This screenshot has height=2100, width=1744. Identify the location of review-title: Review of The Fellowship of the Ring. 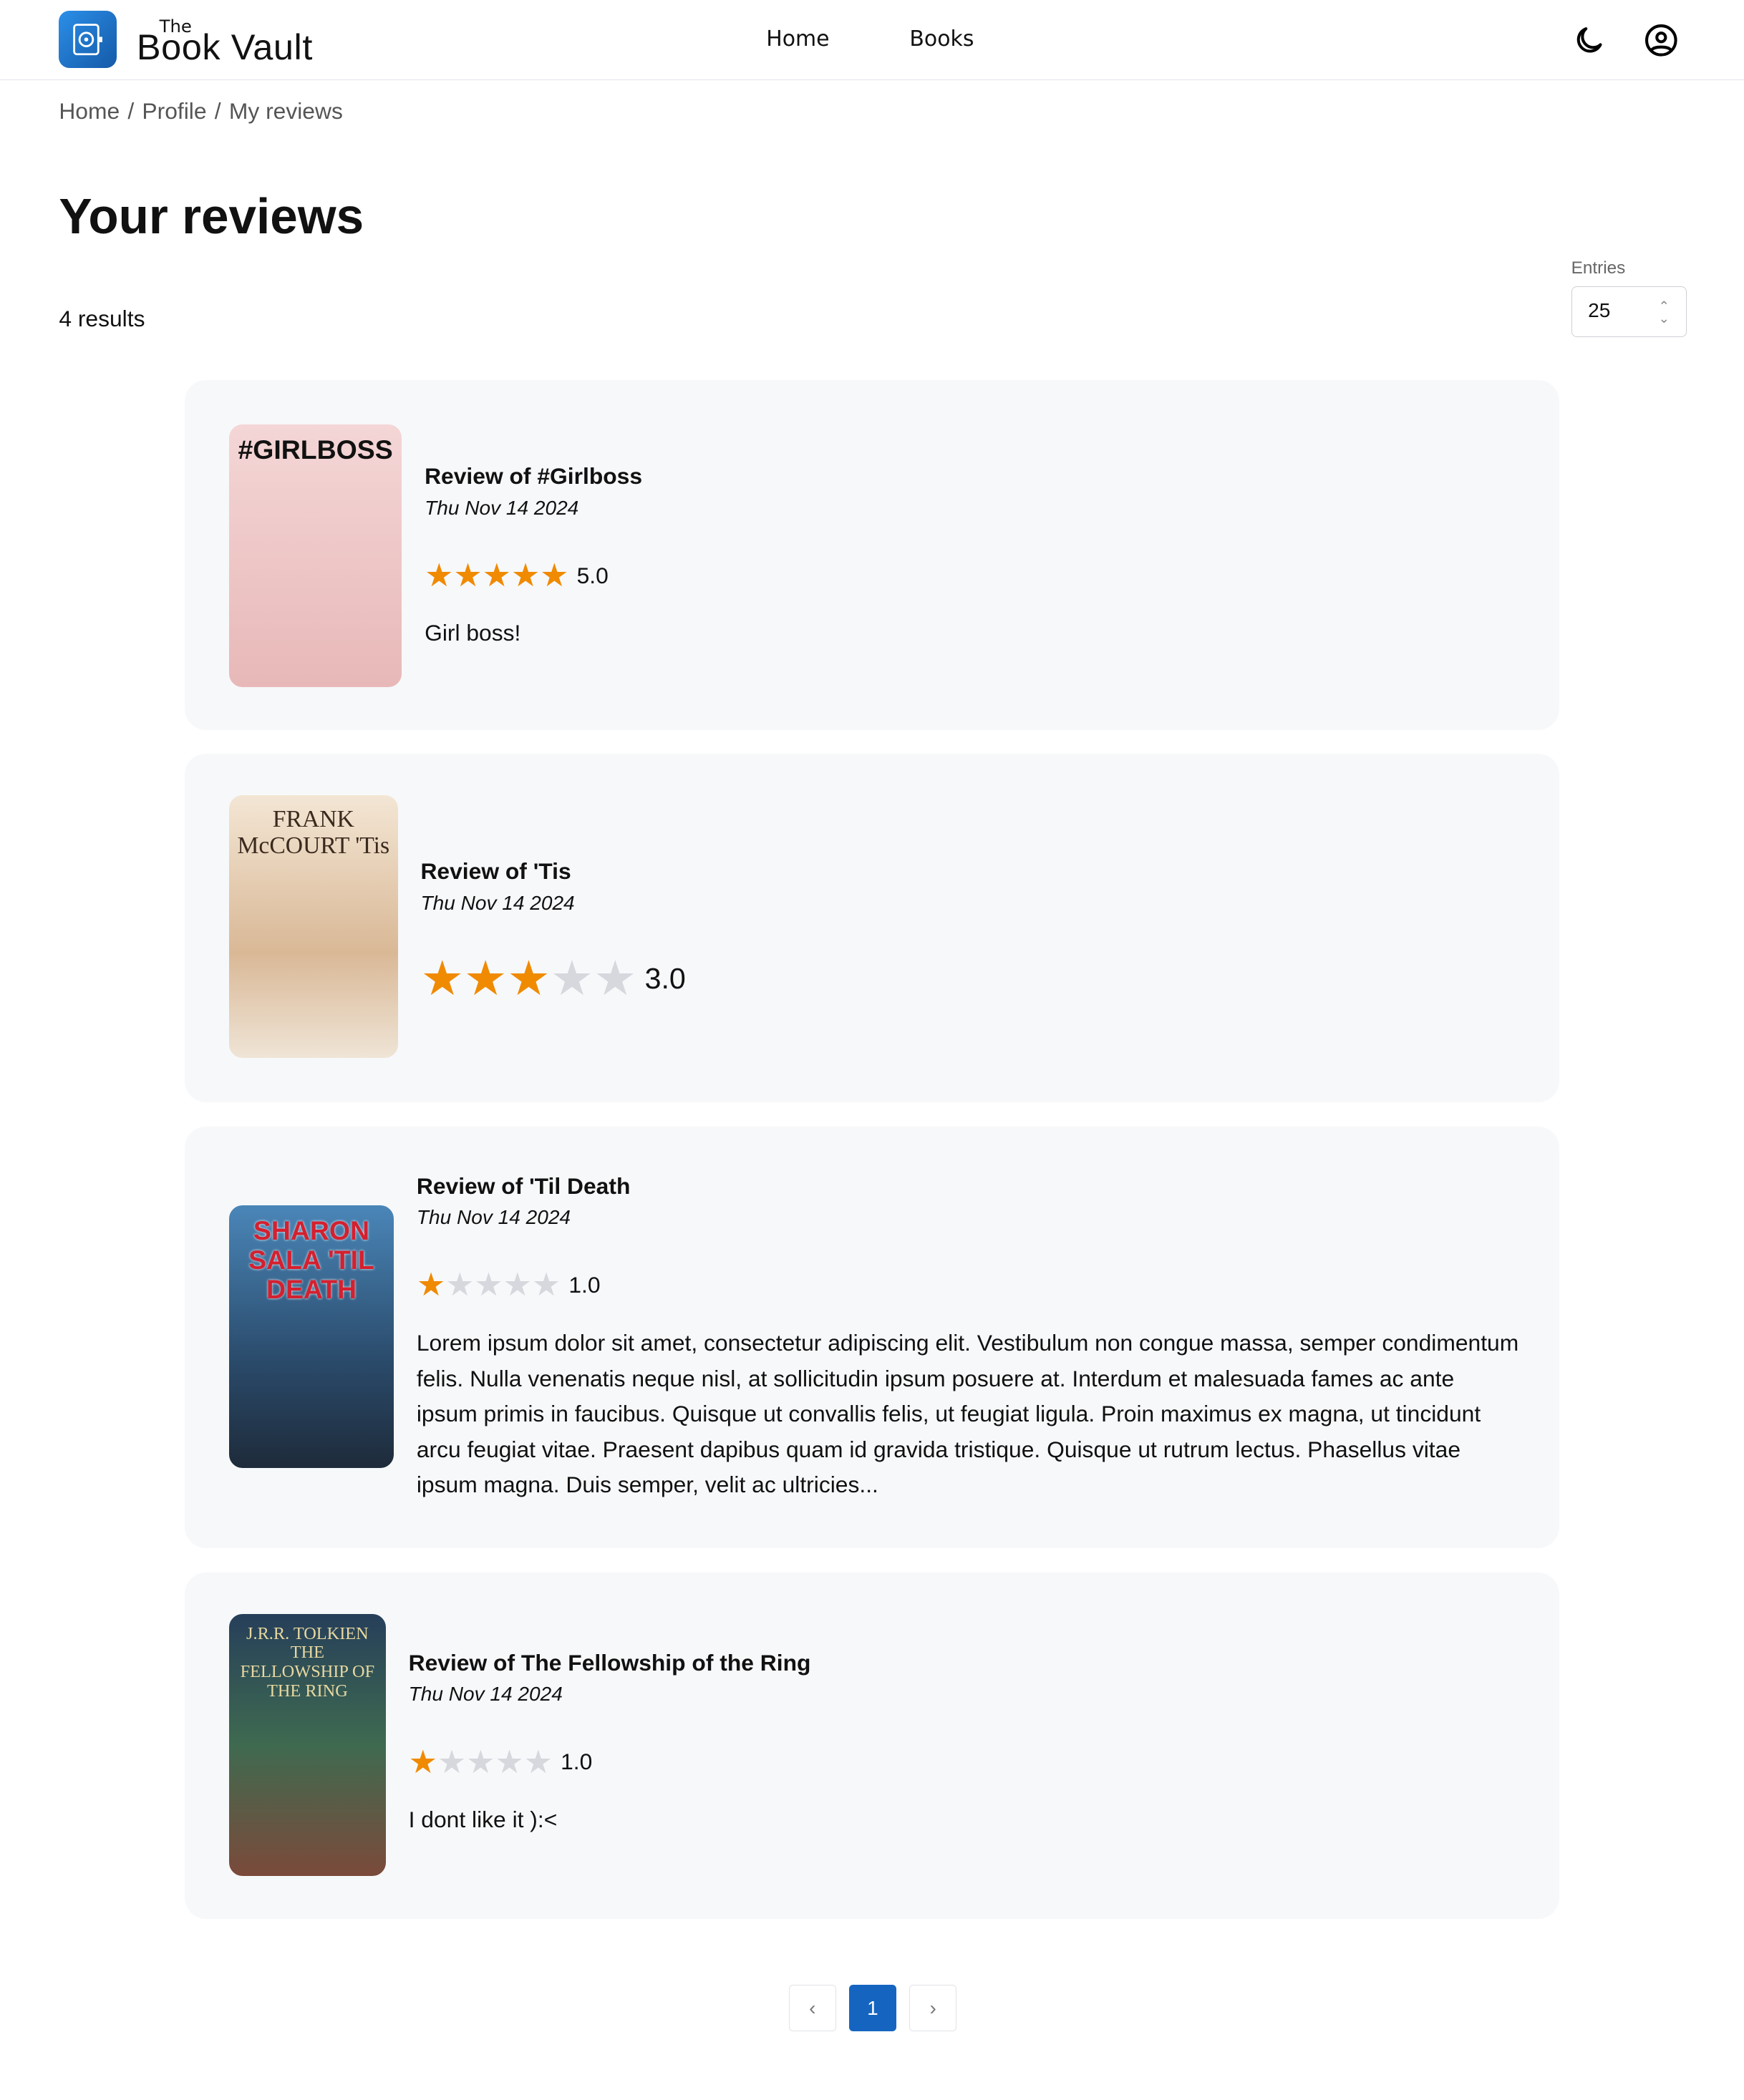
(964, 1663).